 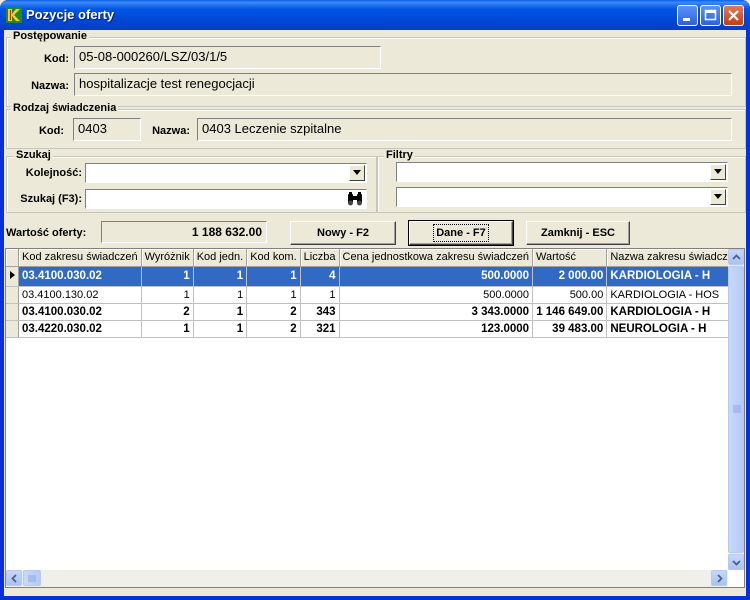 What do you see at coordinates (687, 15) in the screenshot?
I see `minimize-button` at bounding box center [687, 15].